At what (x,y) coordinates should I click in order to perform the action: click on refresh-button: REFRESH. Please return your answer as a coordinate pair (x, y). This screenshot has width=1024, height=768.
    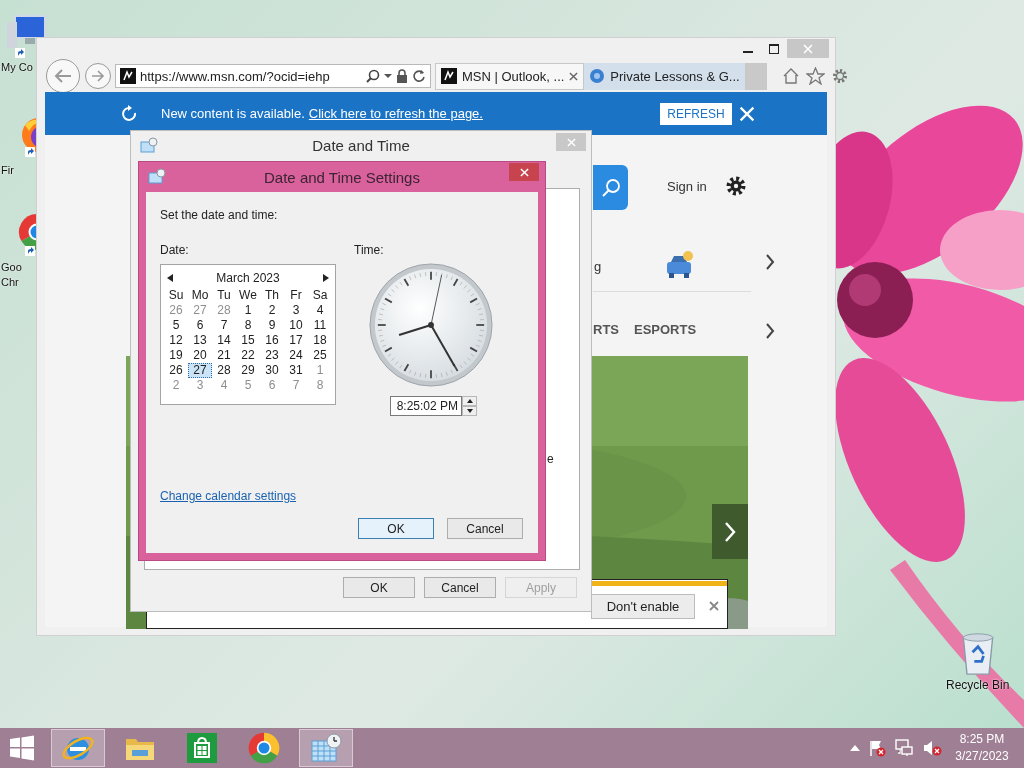
    Looking at the image, I should click on (696, 113).